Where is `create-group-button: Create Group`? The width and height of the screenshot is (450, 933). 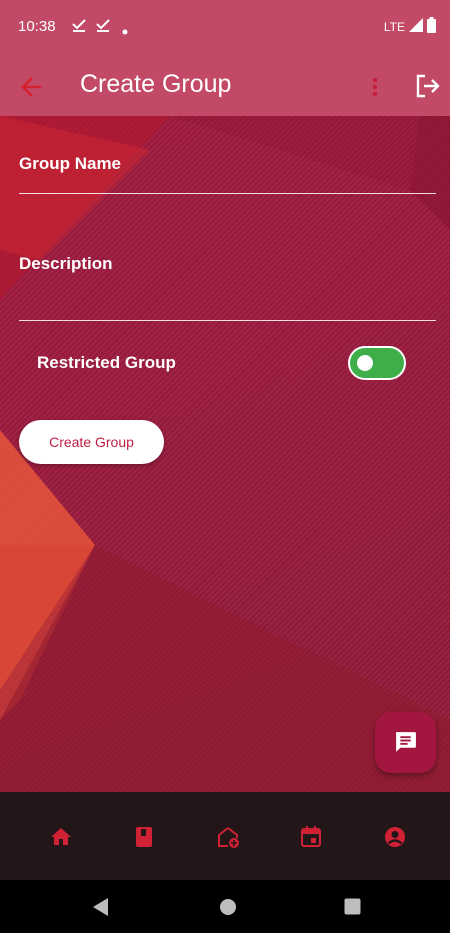 create-group-button: Create Group is located at coordinates (91, 442).